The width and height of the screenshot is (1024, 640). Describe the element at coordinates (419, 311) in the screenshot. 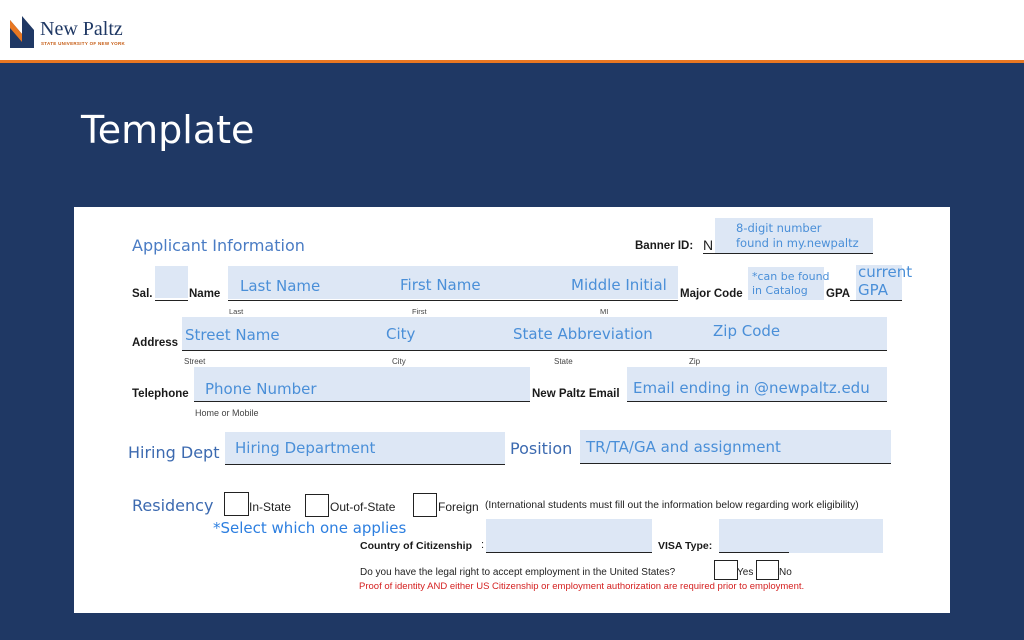

I see `first-sub-label: First` at that location.